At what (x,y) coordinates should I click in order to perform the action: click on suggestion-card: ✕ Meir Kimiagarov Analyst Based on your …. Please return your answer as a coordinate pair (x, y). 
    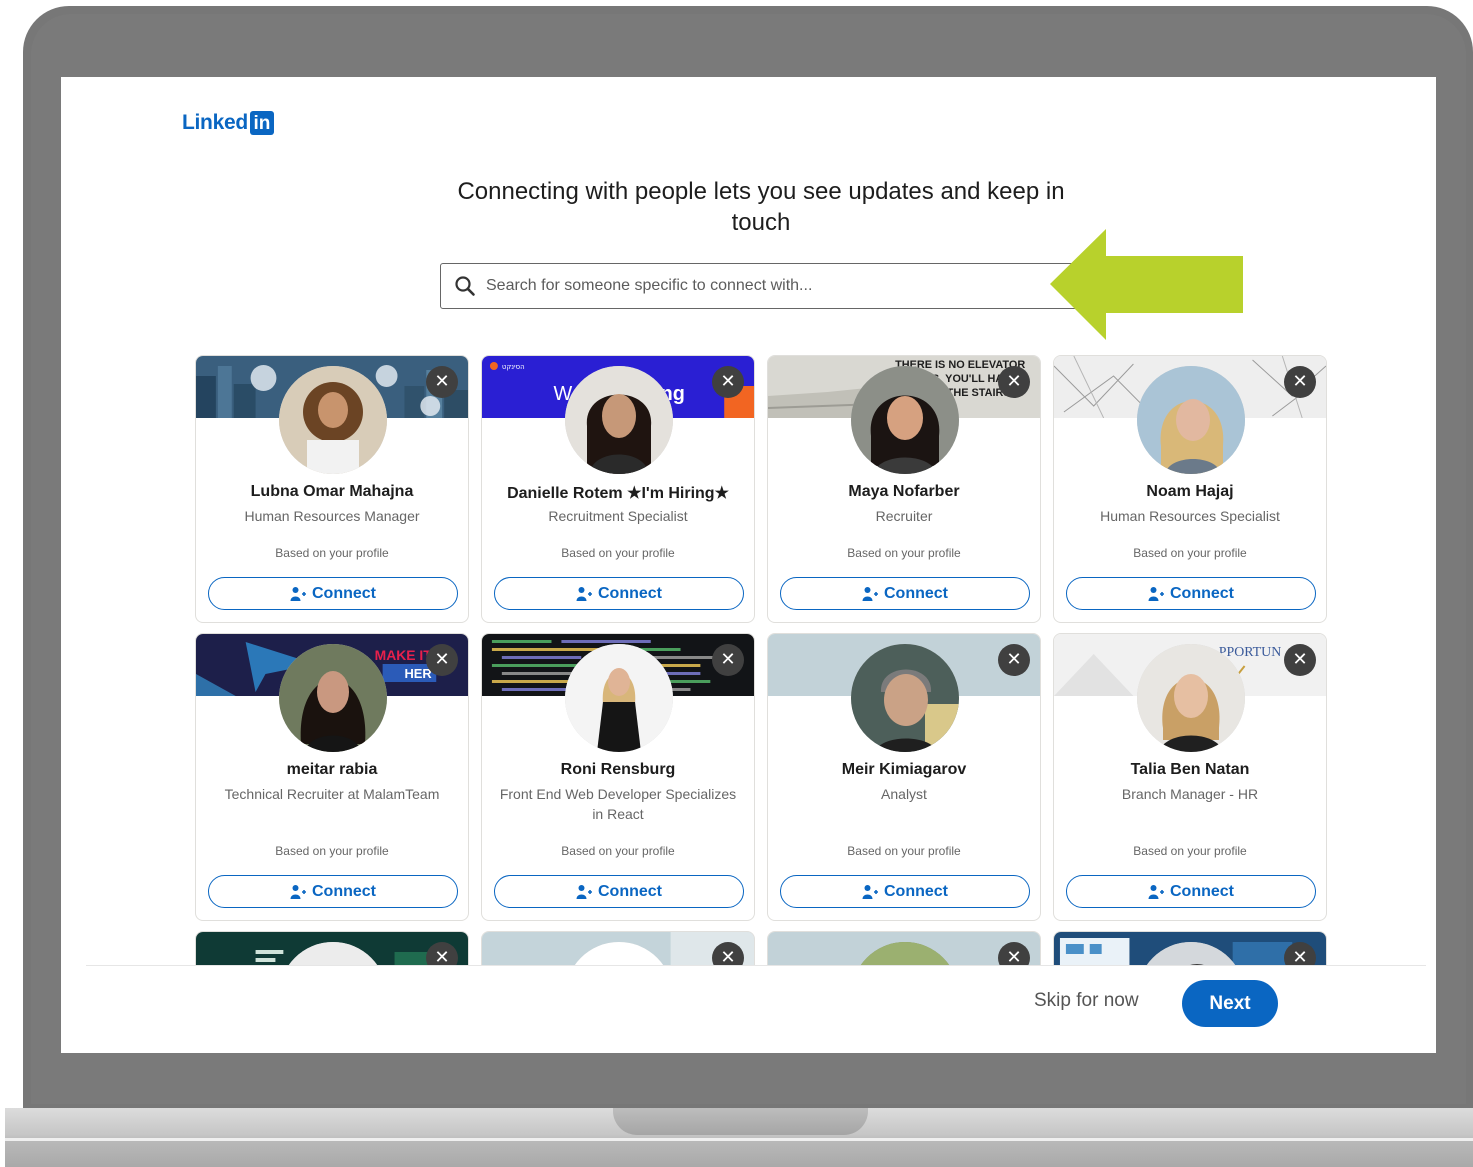
    Looking at the image, I should click on (904, 777).